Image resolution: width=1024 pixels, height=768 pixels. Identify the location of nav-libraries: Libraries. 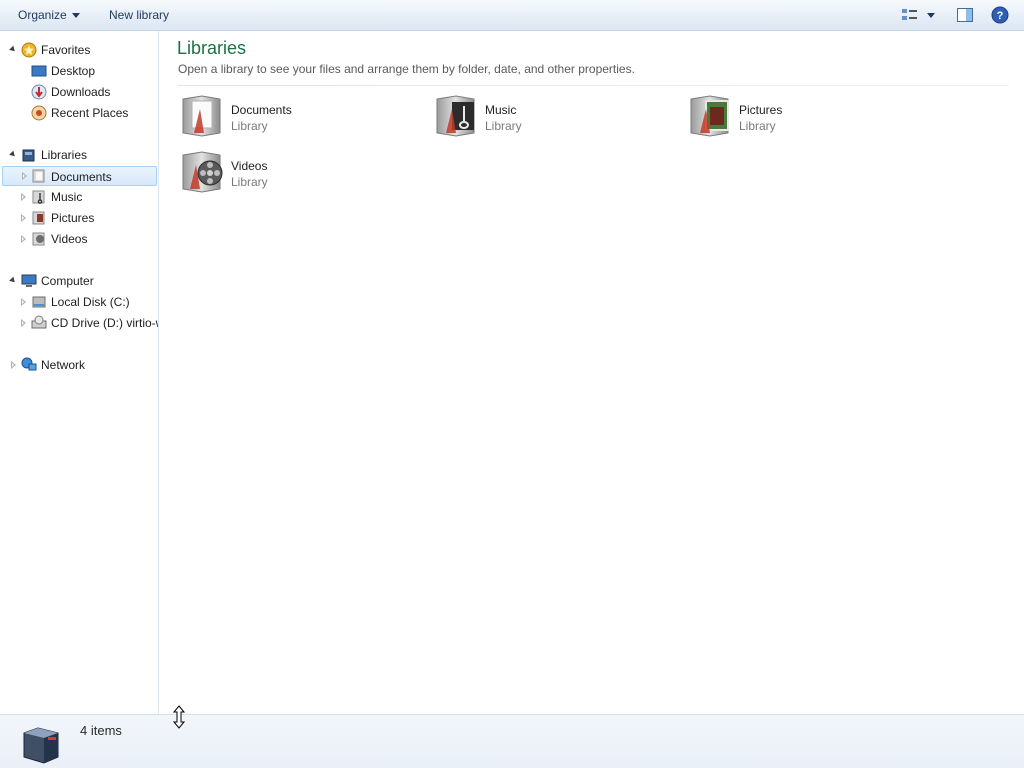
(64, 155).